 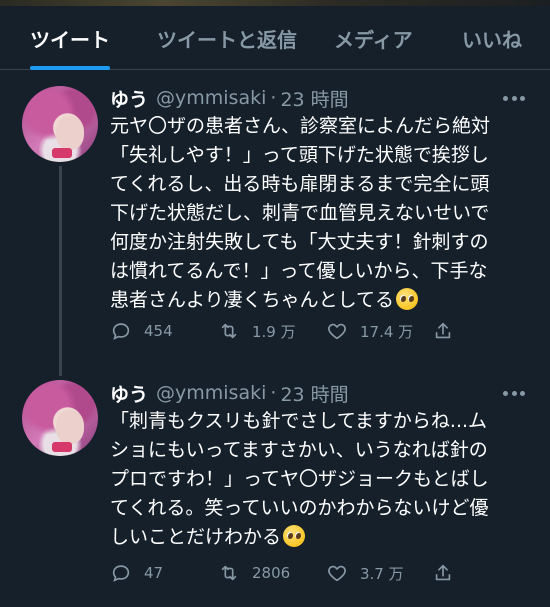 What do you see at coordinates (373, 38) in the screenshot?
I see `tab-media: メディア` at bounding box center [373, 38].